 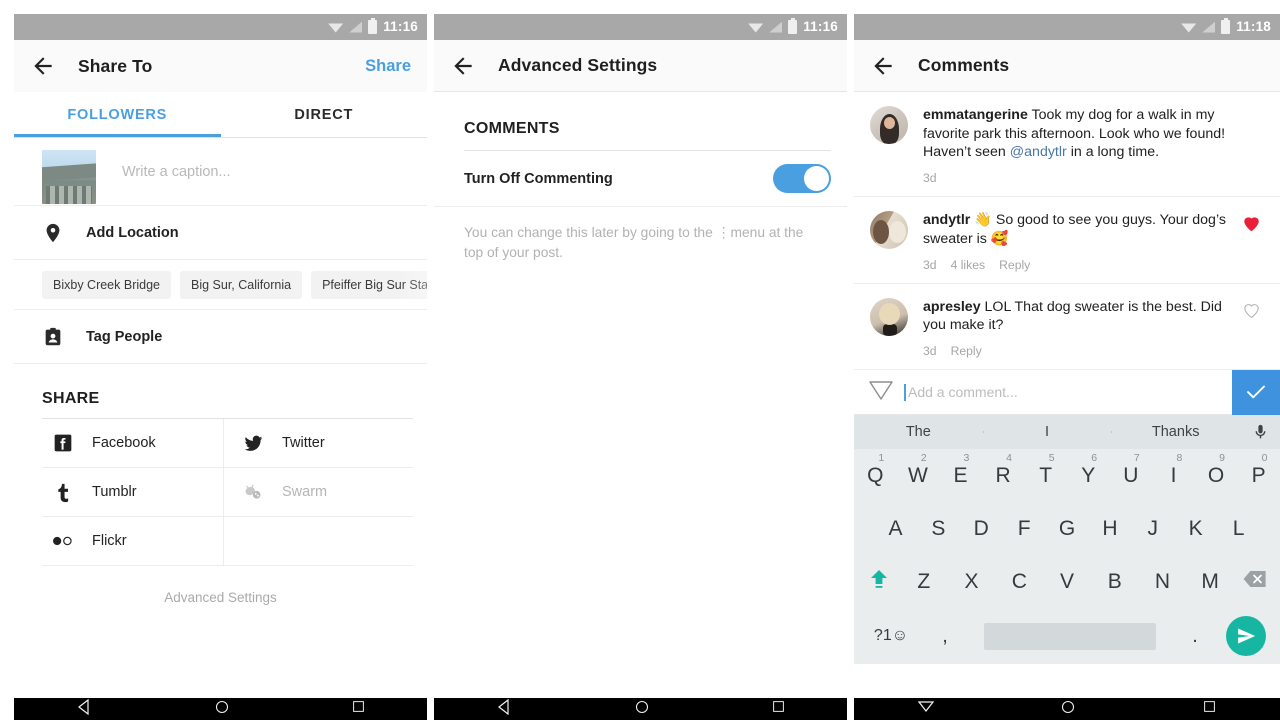 I want to click on key-comma: ,, so click(x=945, y=636).